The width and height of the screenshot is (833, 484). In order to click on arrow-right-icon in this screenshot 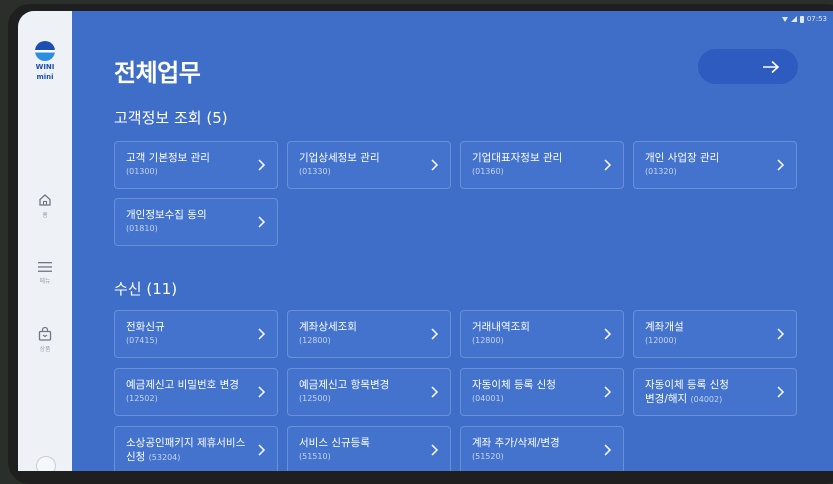, I will do `click(771, 66)`.